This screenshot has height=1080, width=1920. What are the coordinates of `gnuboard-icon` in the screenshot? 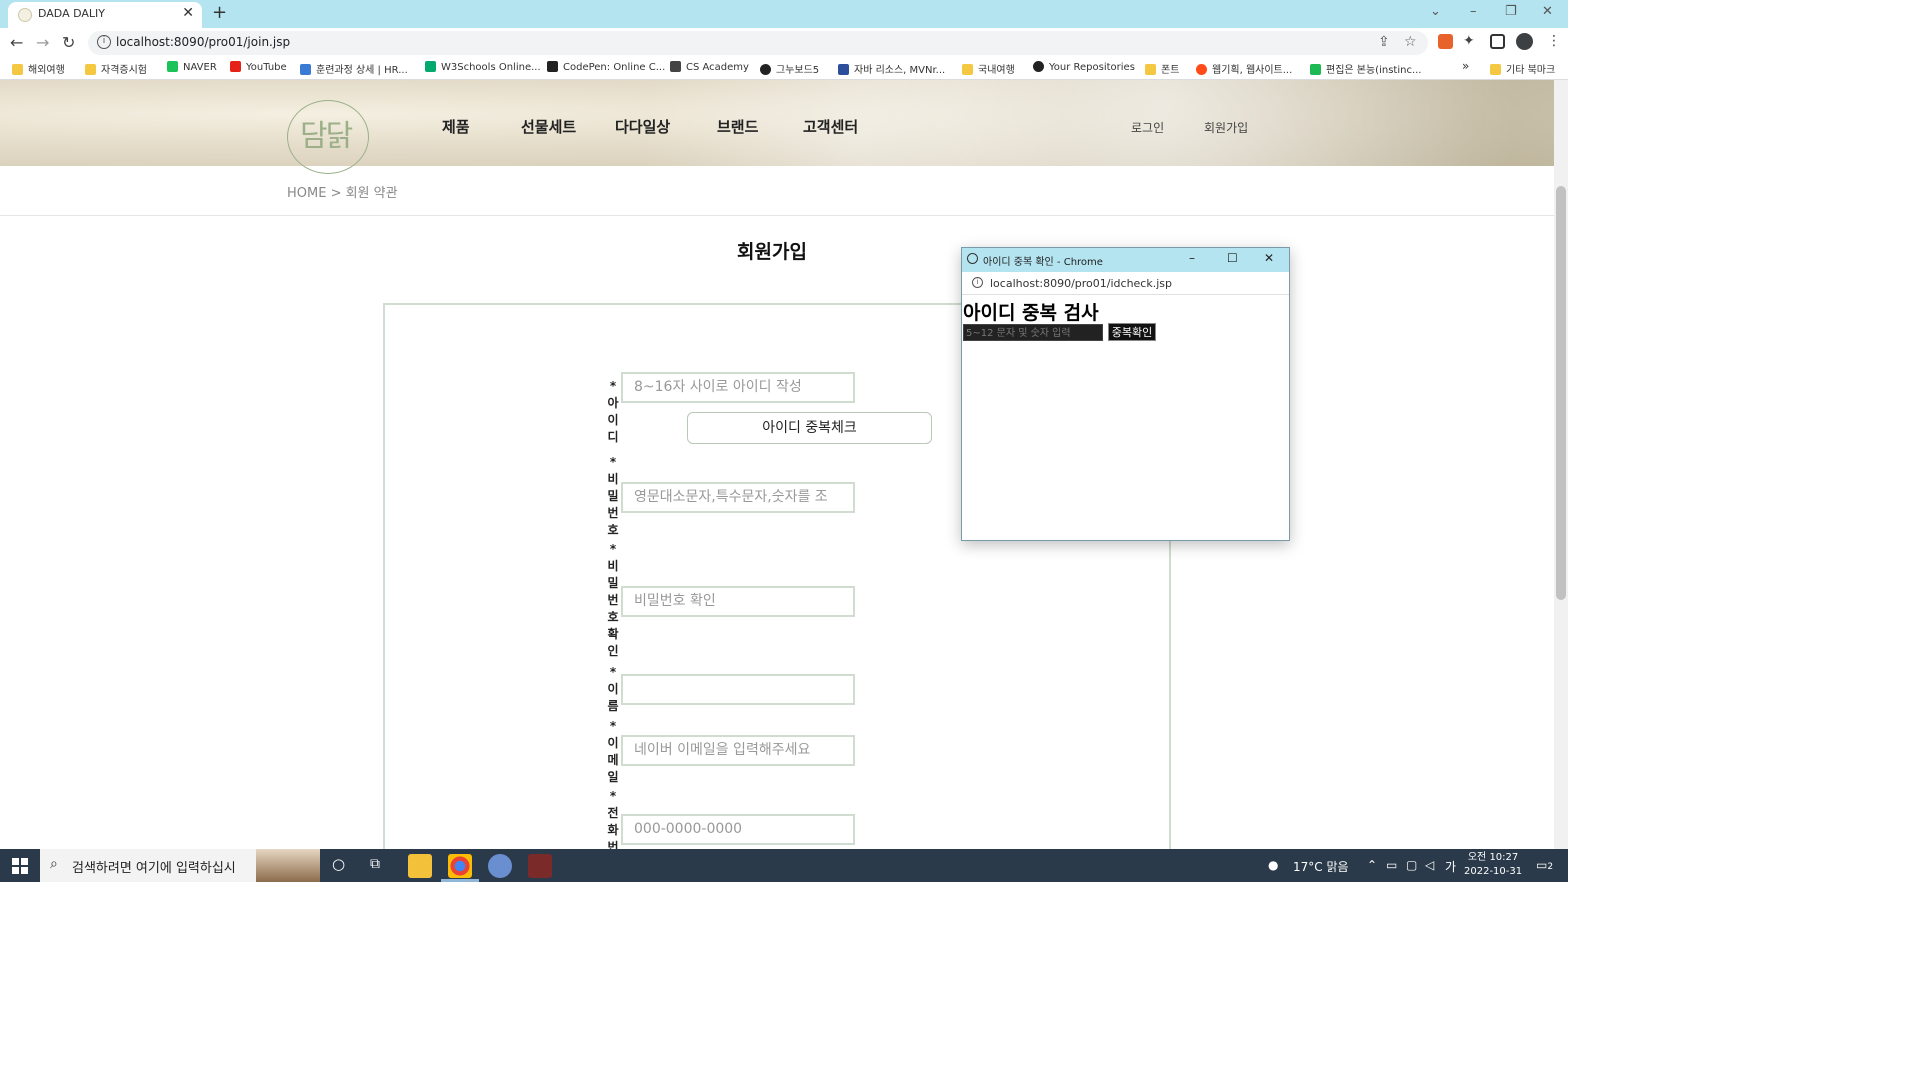 It's located at (765, 69).